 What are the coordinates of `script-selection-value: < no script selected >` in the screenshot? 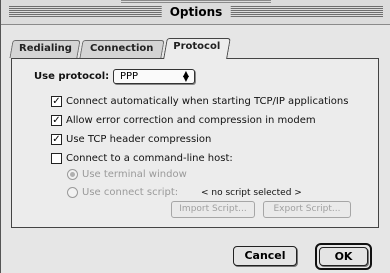 It's located at (251, 193).